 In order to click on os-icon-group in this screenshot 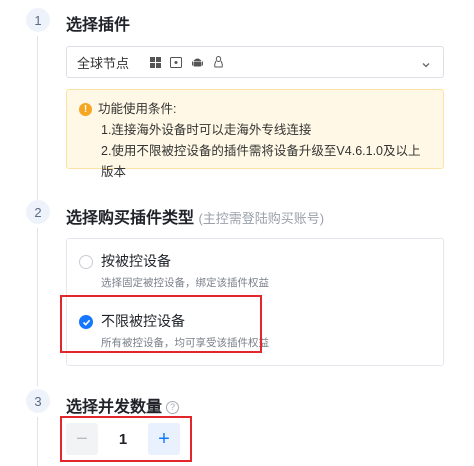, I will do `click(186, 62)`.